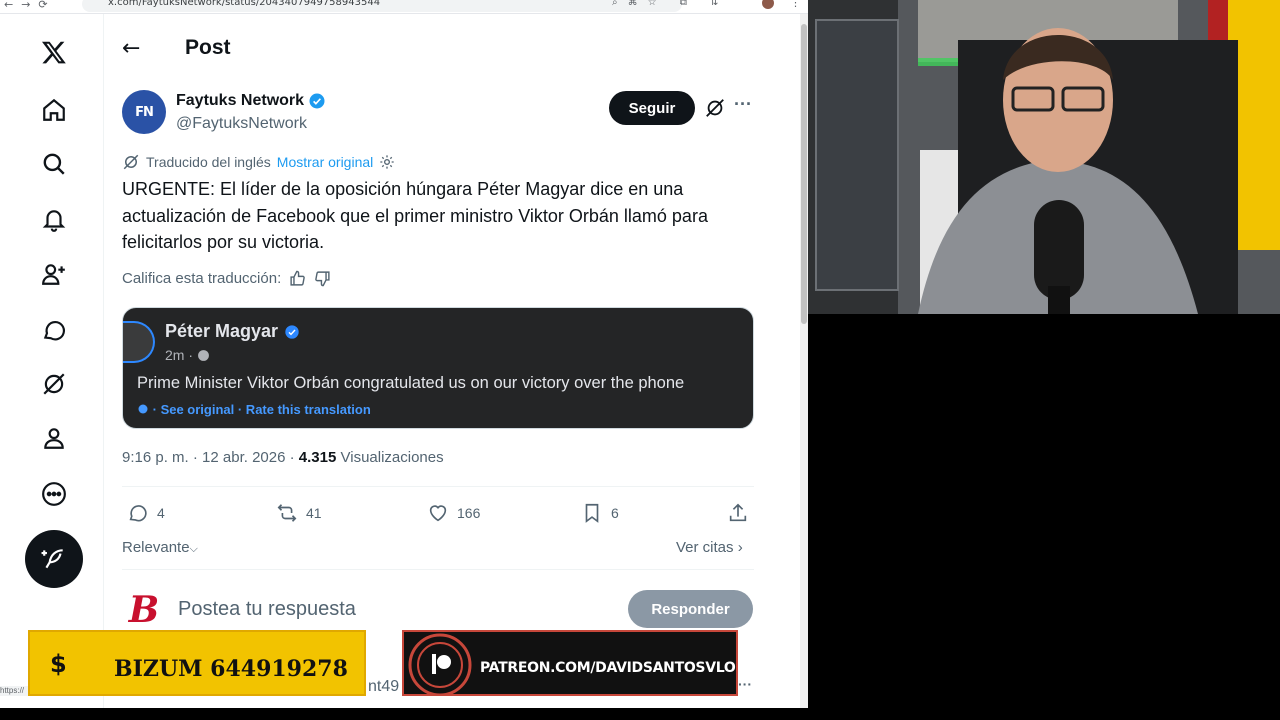 This screenshot has width=1280, height=720. I want to click on thumbs-up-icon, so click(297, 278).